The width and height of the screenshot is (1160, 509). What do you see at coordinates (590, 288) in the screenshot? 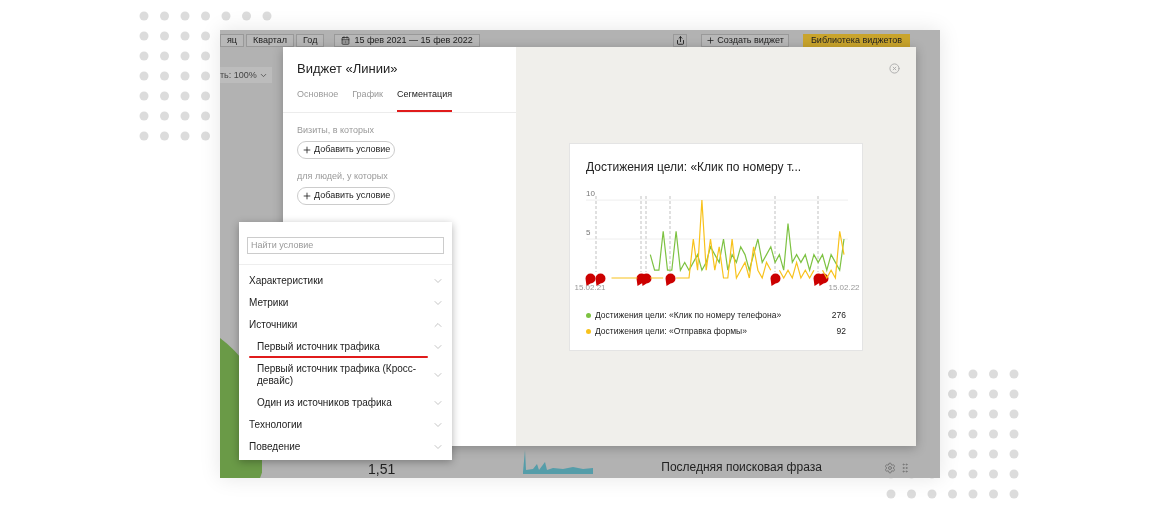
I see `axis-tick-label: 15.02.21` at bounding box center [590, 288].